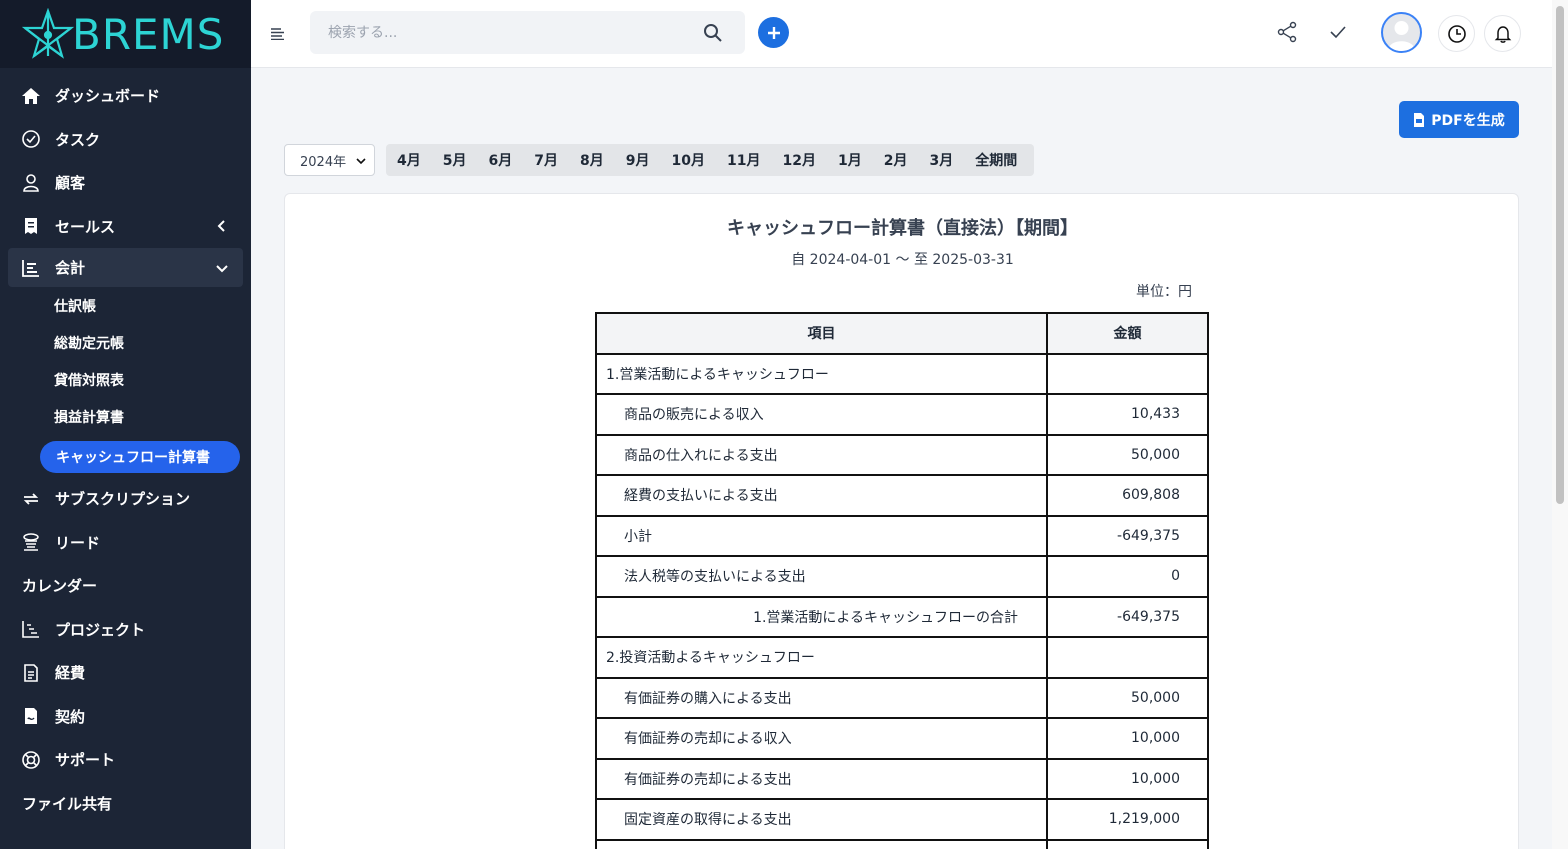 This screenshot has width=1568, height=849. I want to click on table-row: 固定資産の取得による支出 1,219,000, so click(902, 819).